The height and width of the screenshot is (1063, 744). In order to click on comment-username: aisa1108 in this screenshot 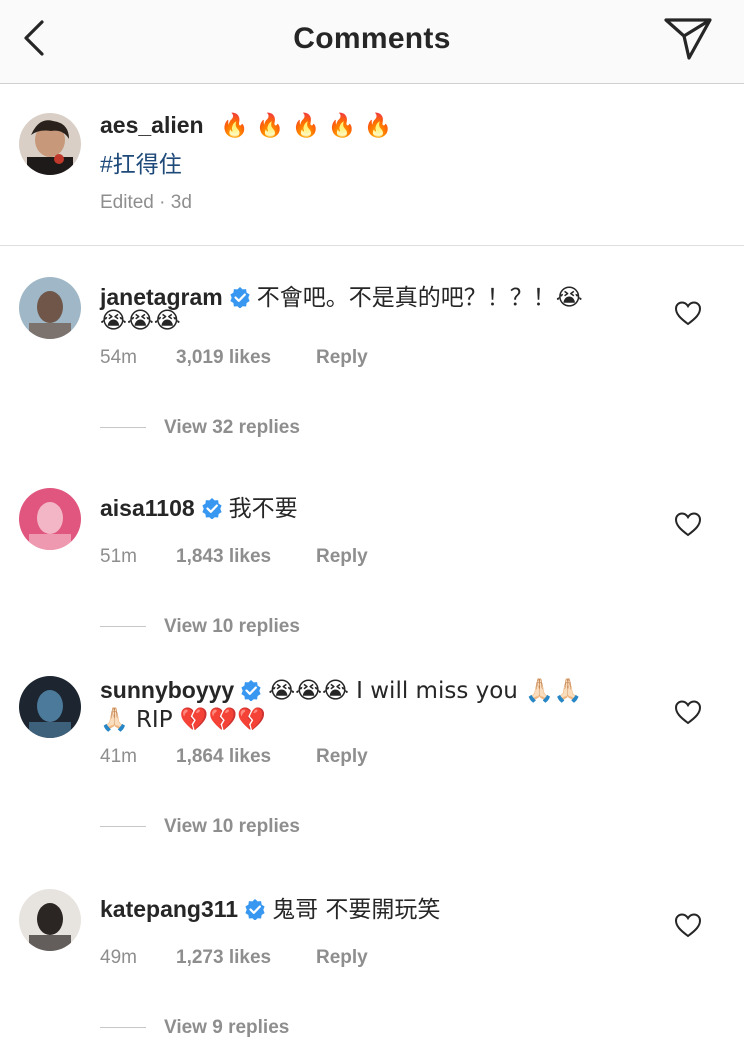, I will do `click(147, 508)`.